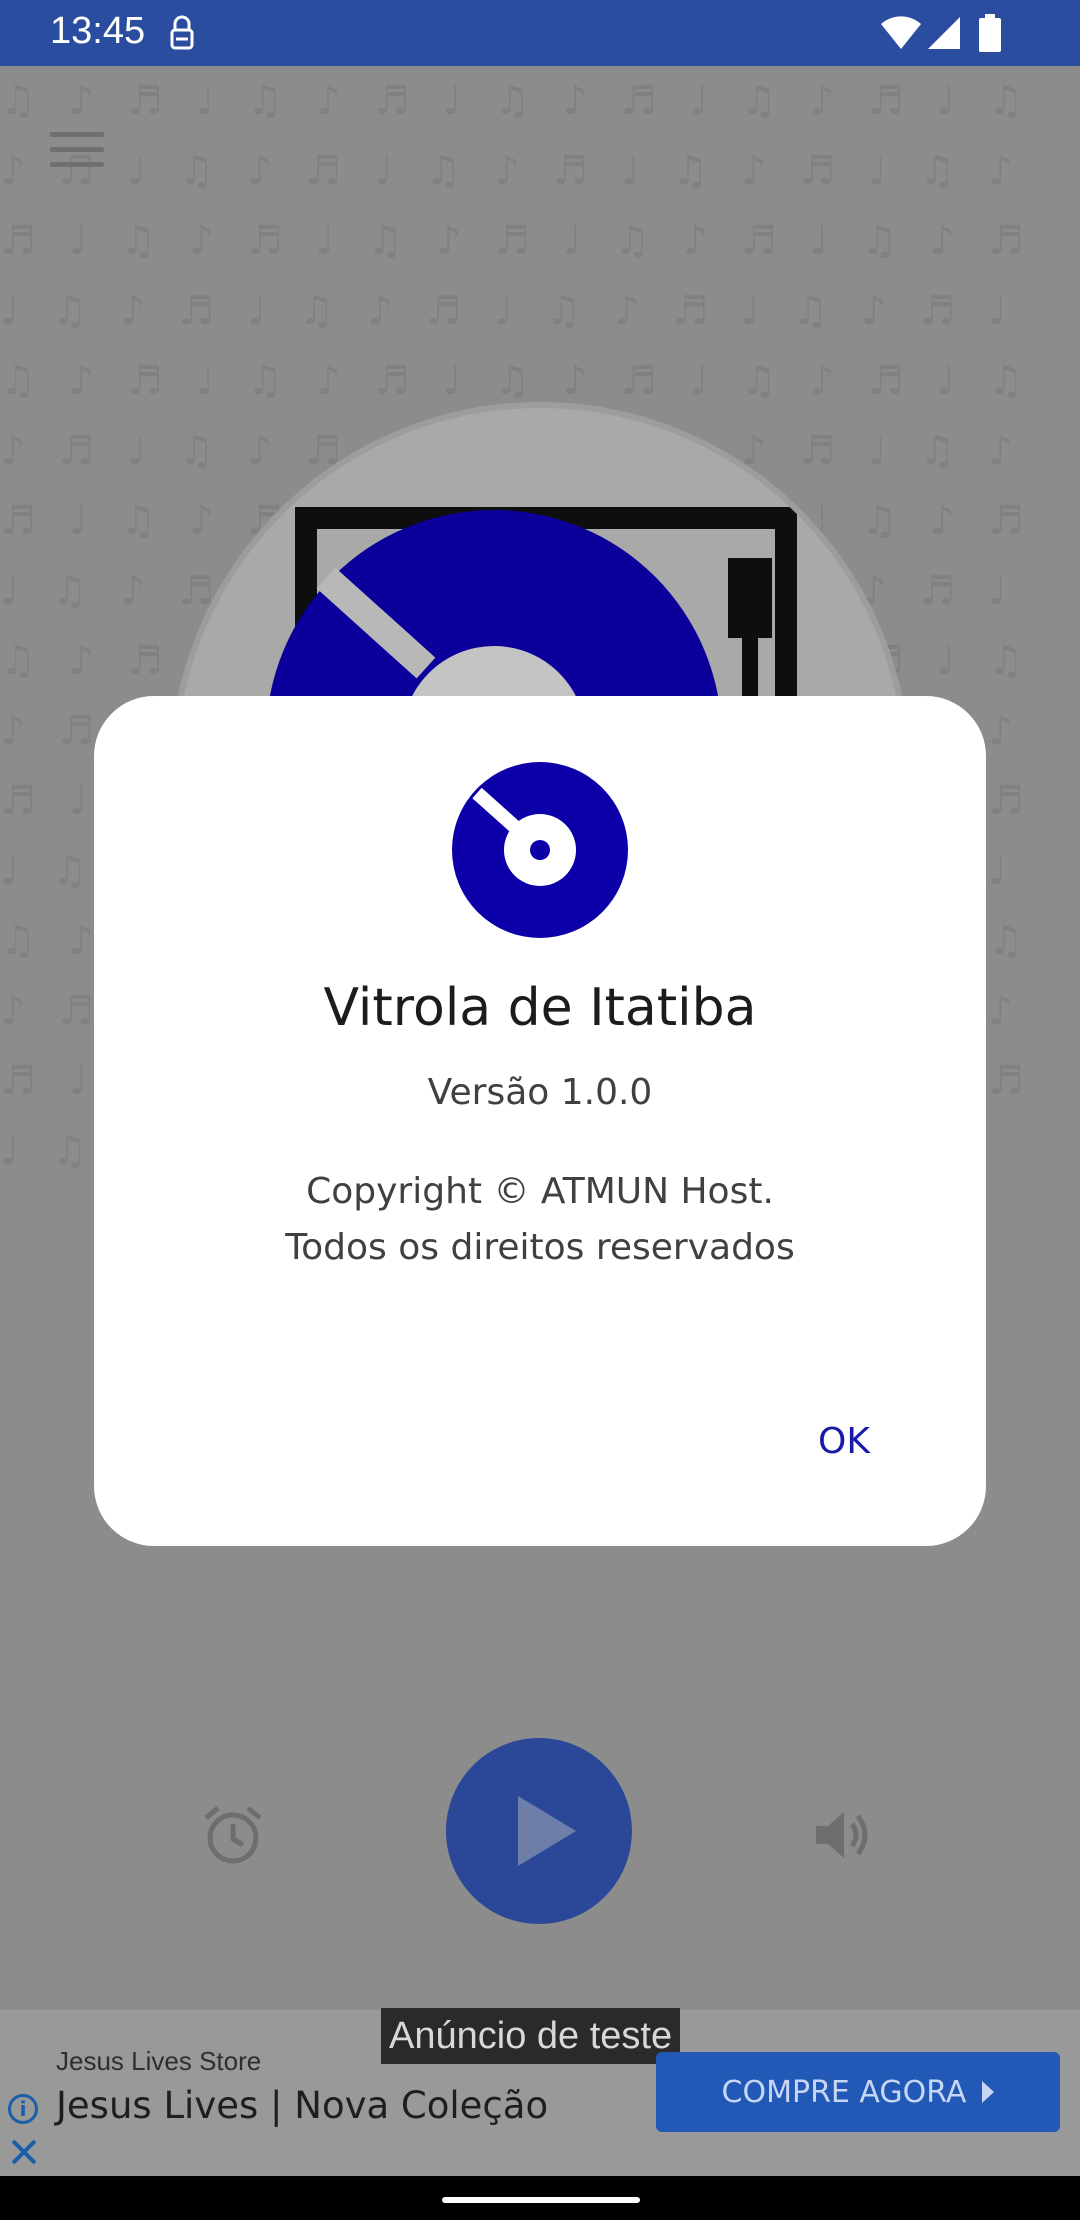 This screenshot has height=2220, width=1080. I want to click on ad-store-name: Jesus Lives Store, so click(159, 2061).